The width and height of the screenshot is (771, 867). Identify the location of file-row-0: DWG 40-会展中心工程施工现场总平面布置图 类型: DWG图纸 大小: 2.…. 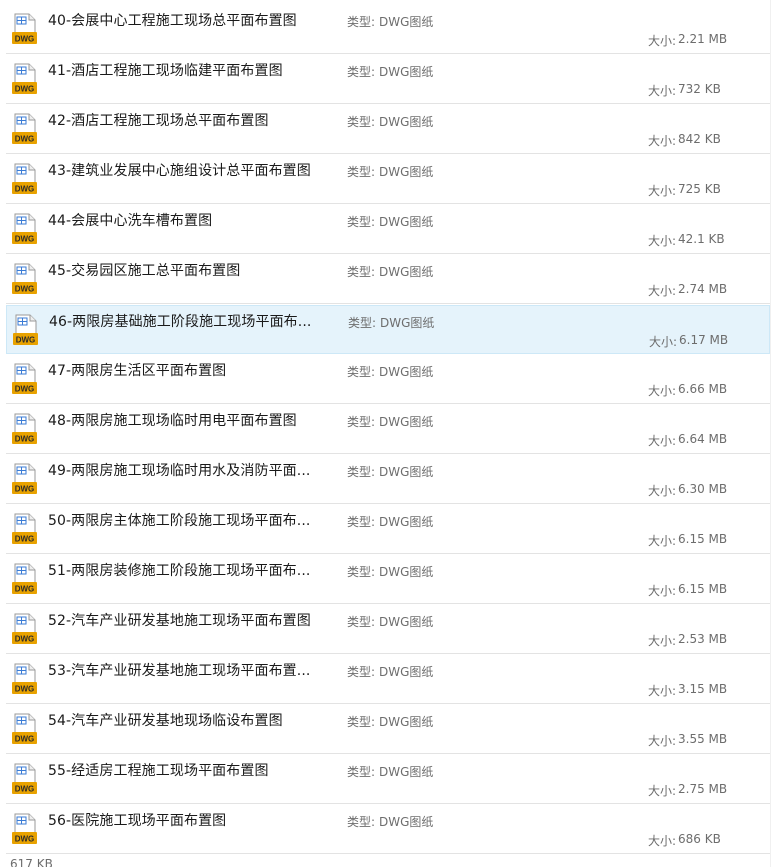
(388, 29).